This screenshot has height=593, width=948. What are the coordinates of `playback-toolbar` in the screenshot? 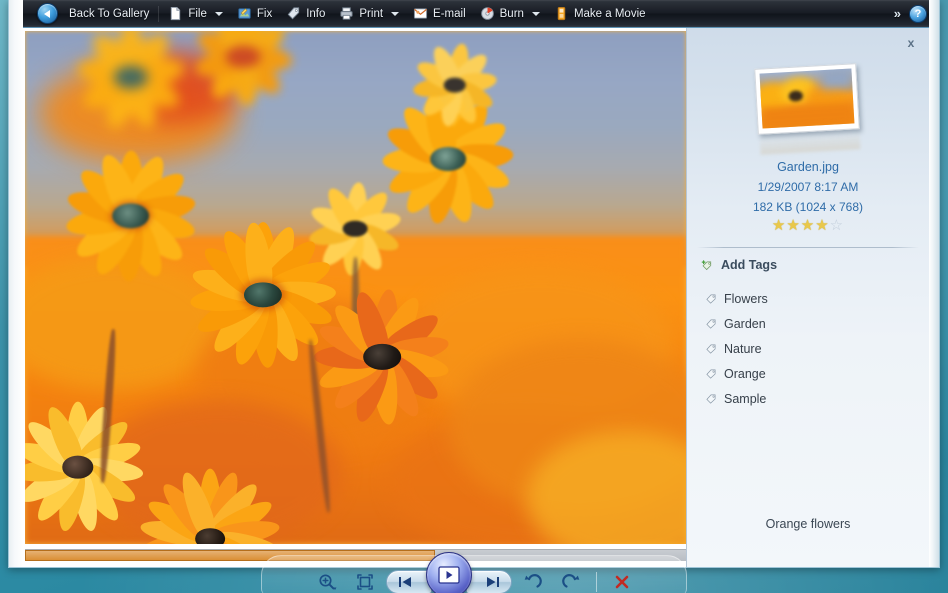 It's located at (474, 572).